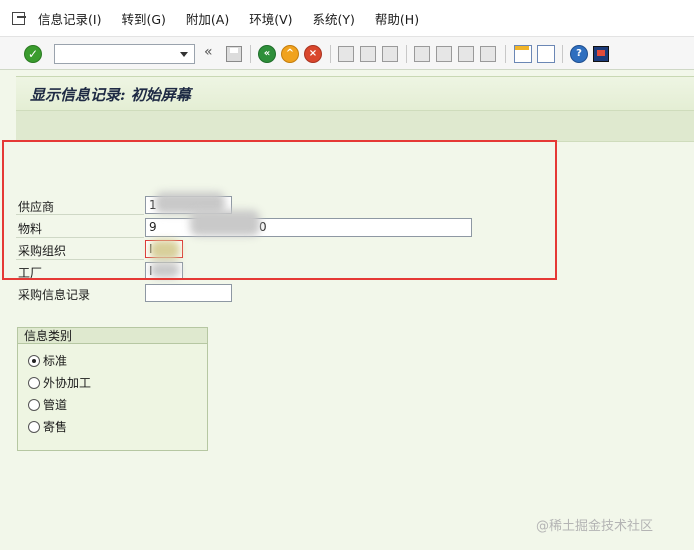 This screenshot has width=694, height=550. Describe the element at coordinates (234, 54) in the screenshot. I see `save-icon` at that location.